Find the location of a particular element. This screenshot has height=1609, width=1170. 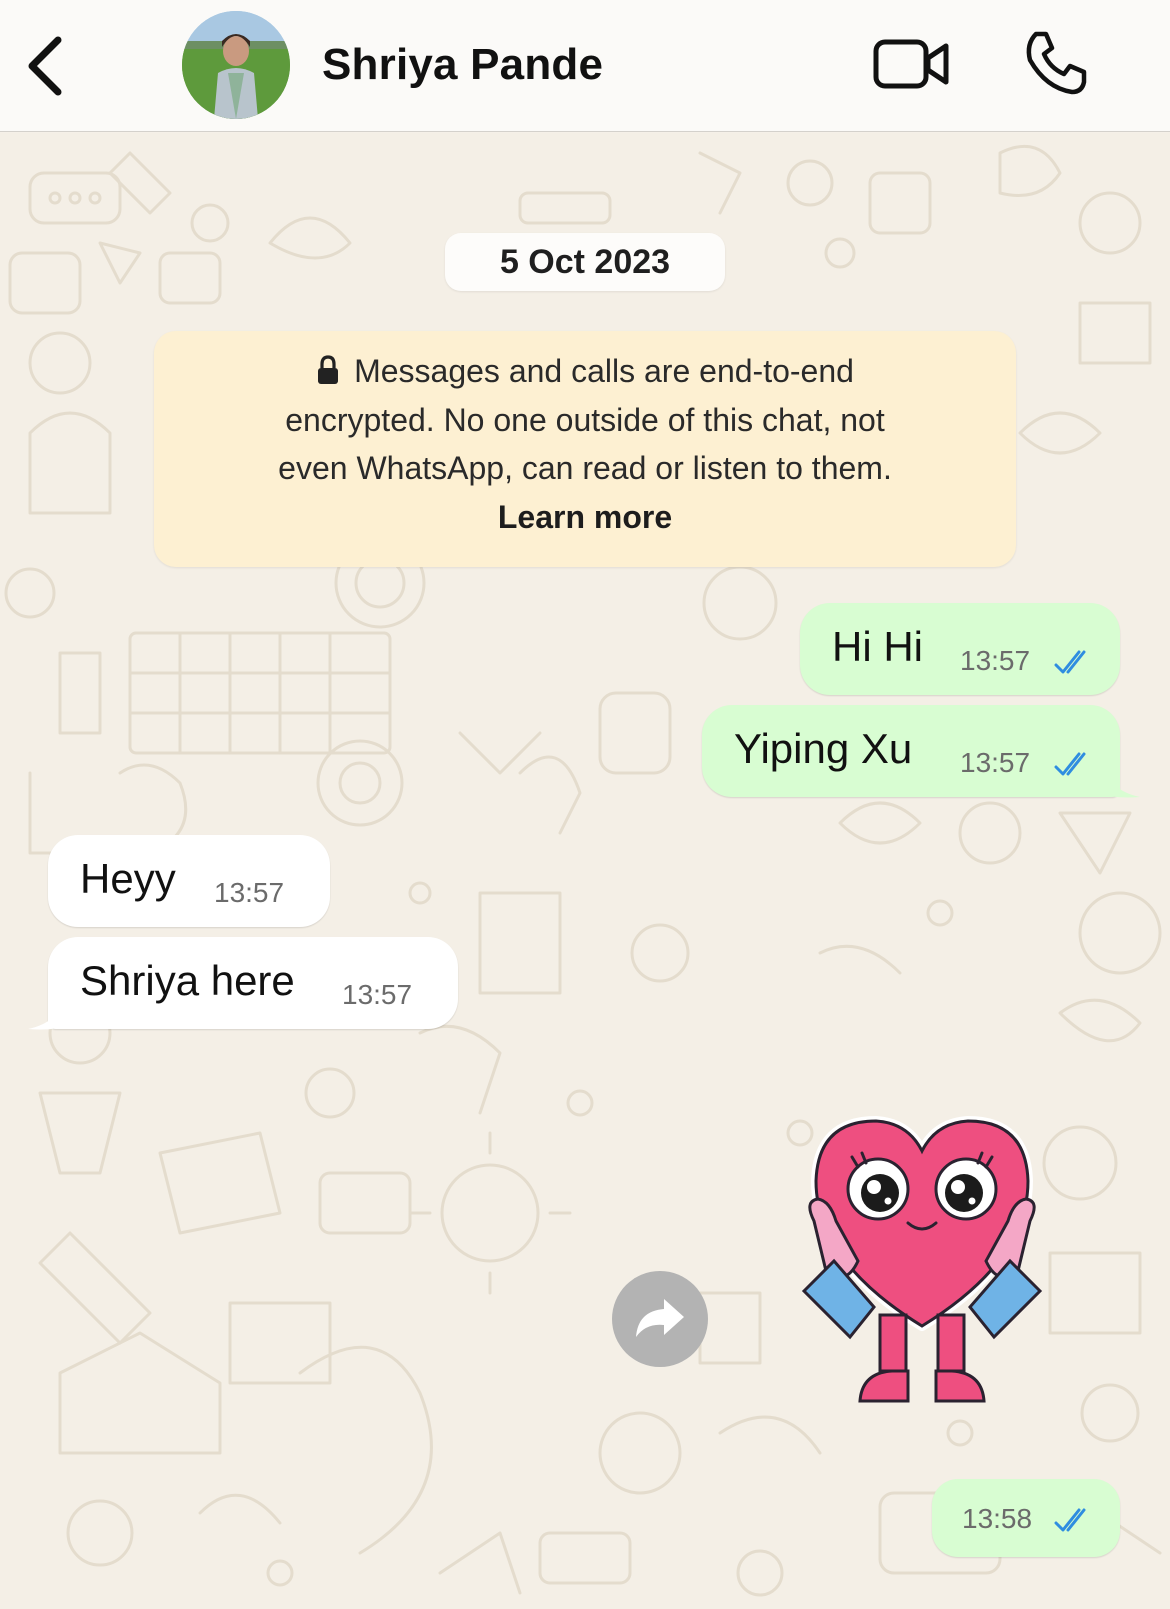

video-camera-icon is located at coordinates (911, 64).